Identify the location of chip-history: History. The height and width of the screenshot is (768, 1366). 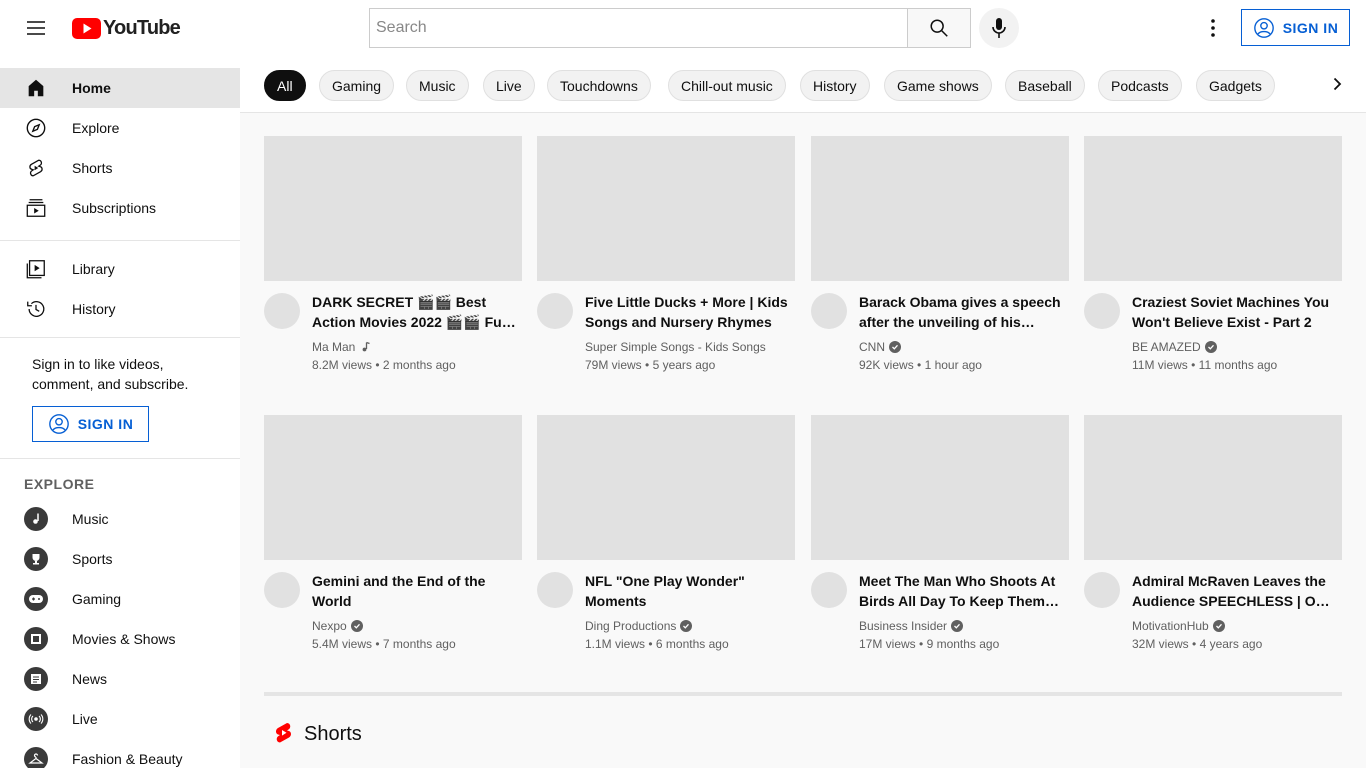
(835, 85).